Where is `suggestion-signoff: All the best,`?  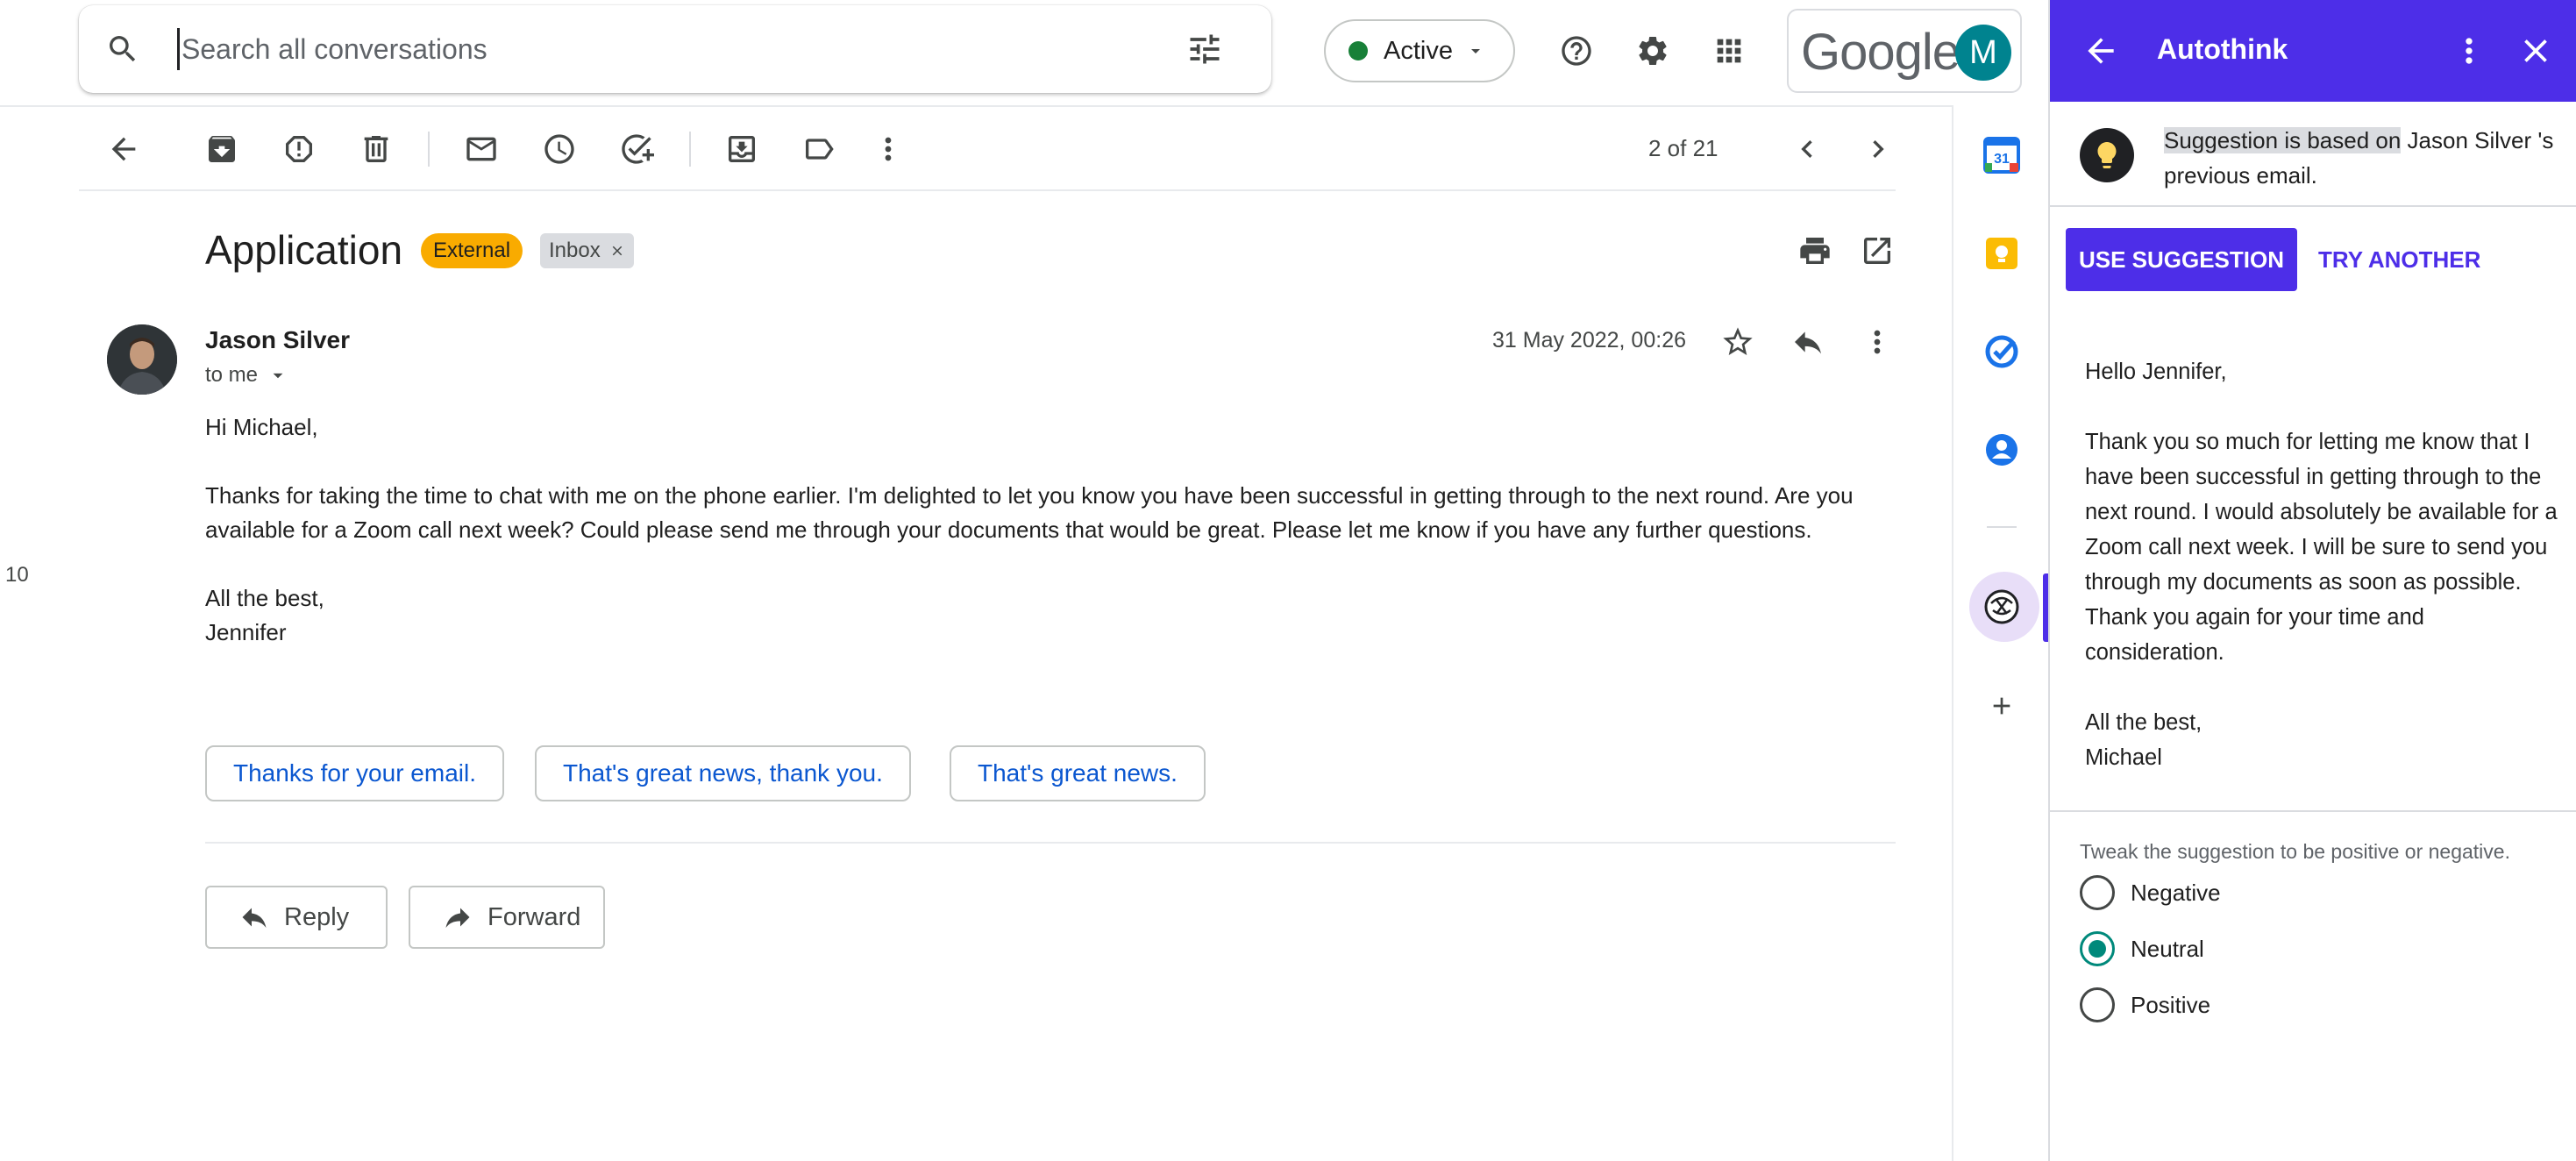
suggestion-signoff: All the best, is located at coordinates (2143, 722).